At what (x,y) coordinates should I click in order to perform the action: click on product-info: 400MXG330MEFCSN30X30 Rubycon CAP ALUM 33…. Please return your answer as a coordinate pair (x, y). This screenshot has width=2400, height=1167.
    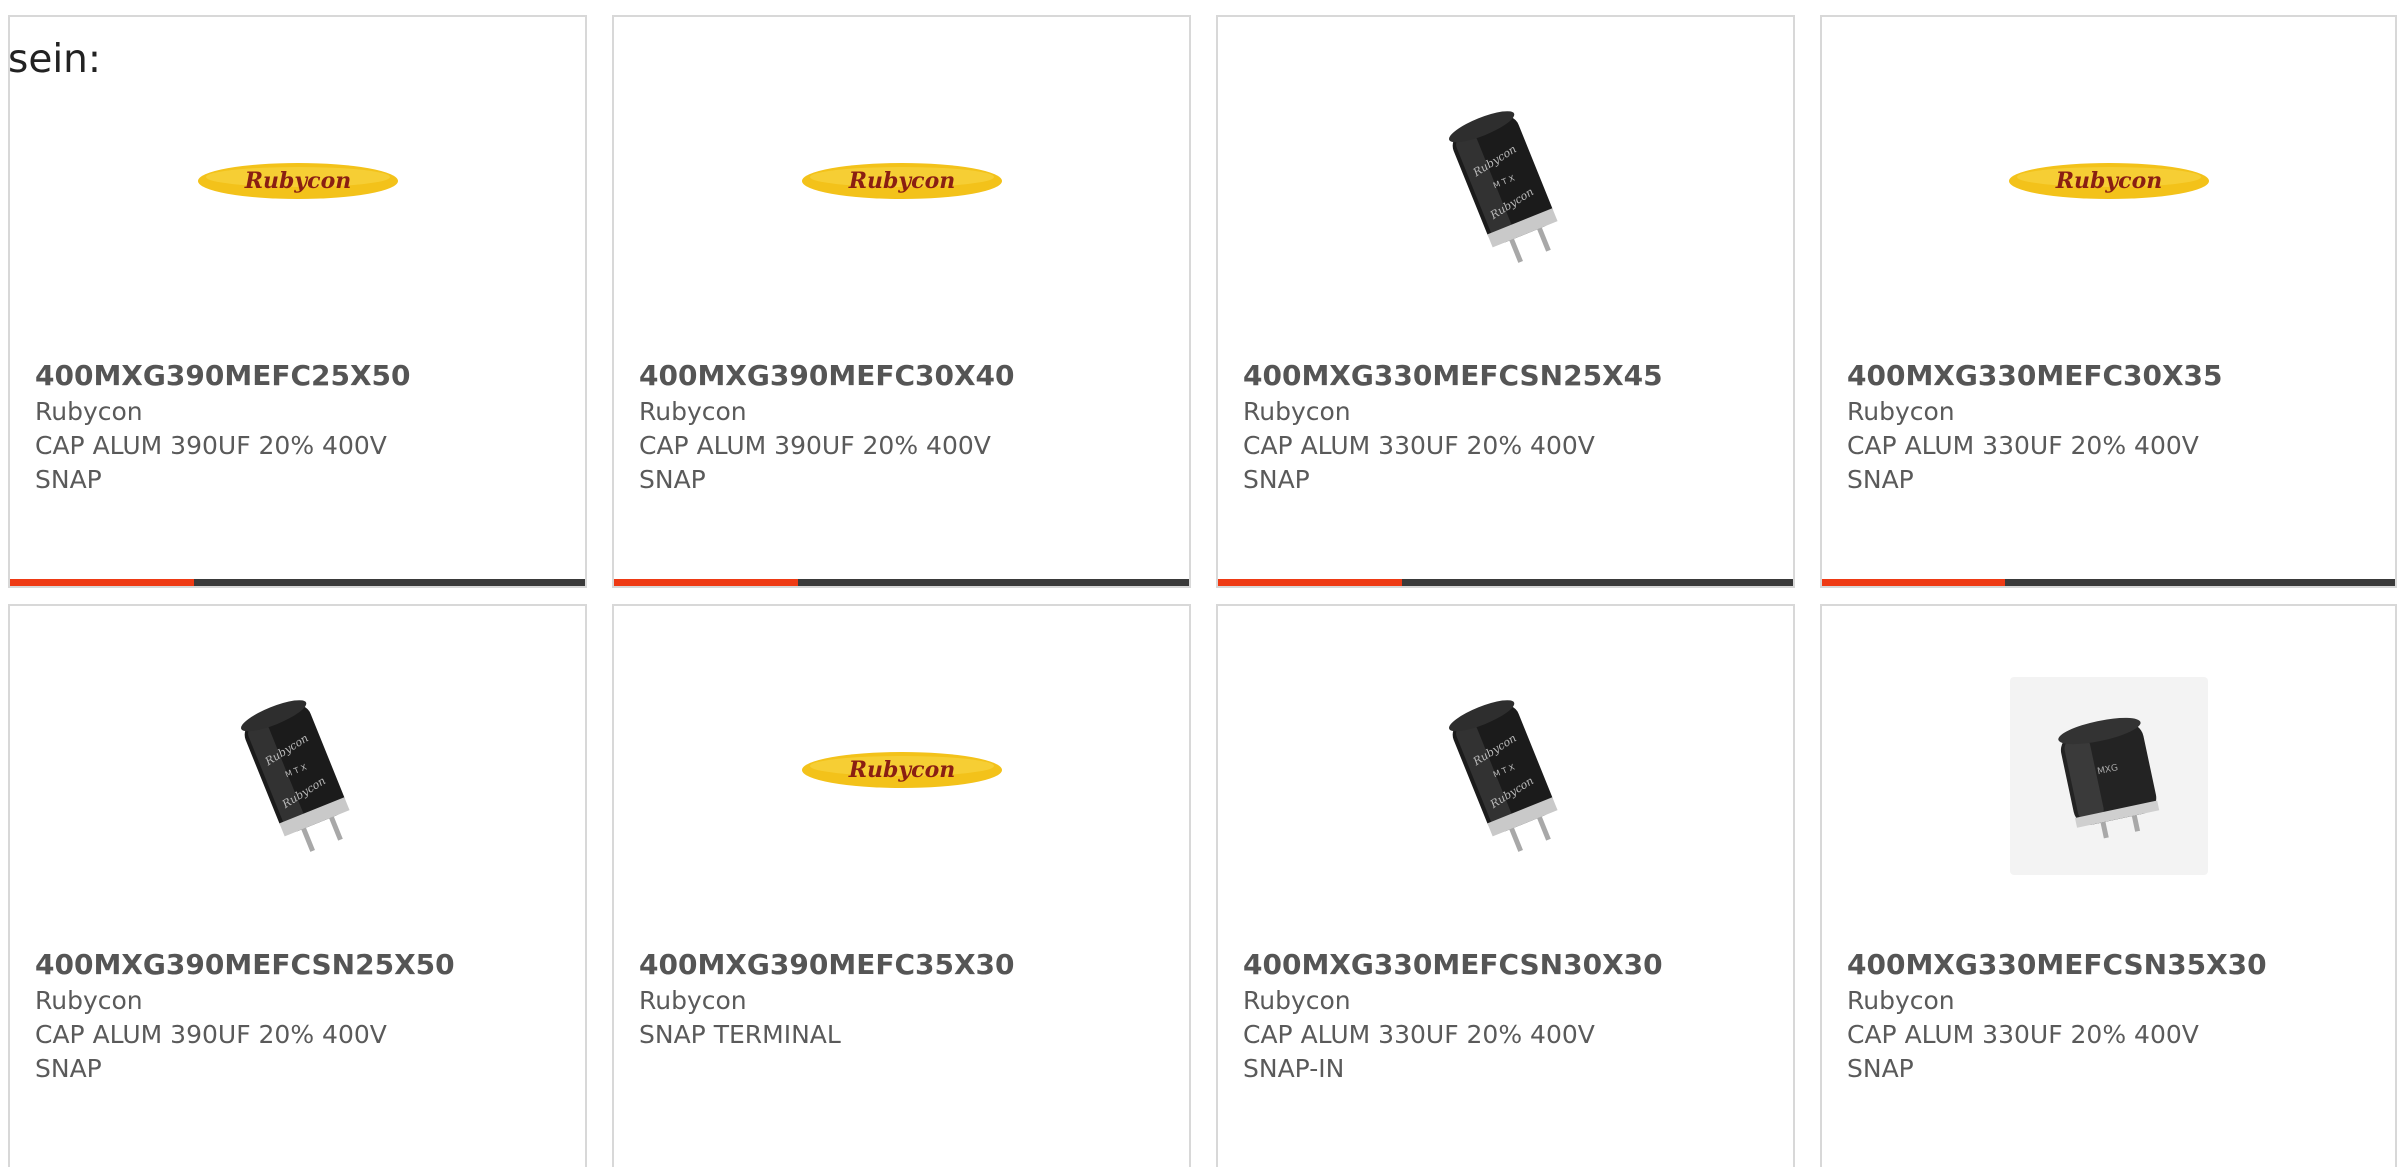
    Looking at the image, I should click on (1508, 1016).